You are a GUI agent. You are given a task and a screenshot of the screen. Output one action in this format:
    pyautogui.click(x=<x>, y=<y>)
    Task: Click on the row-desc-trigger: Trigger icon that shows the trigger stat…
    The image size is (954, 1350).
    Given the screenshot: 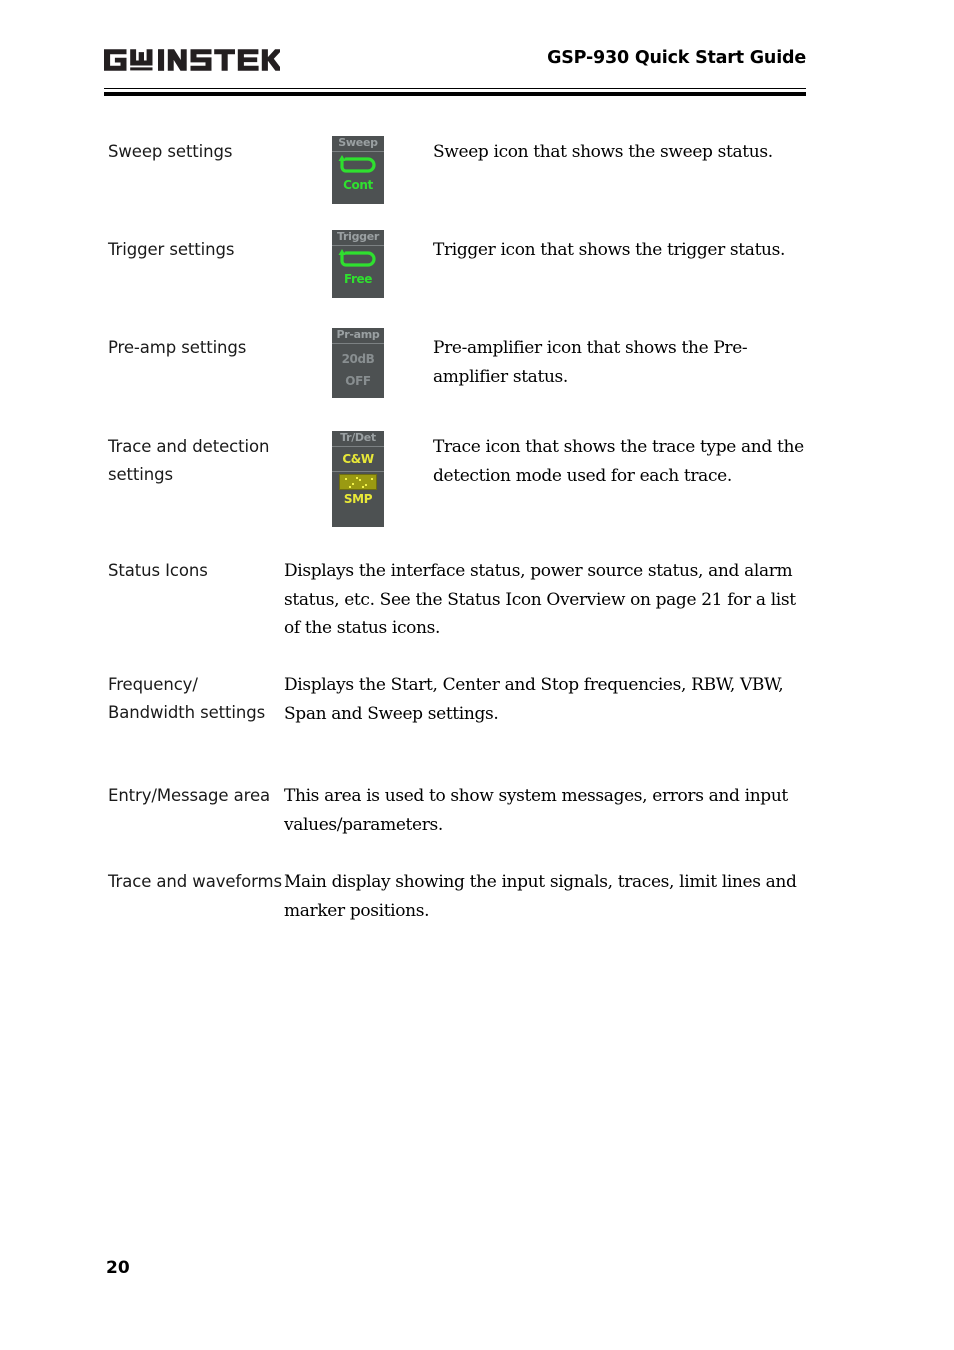 What is the action you would take?
    pyautogui.click(x=609, y=250)
    